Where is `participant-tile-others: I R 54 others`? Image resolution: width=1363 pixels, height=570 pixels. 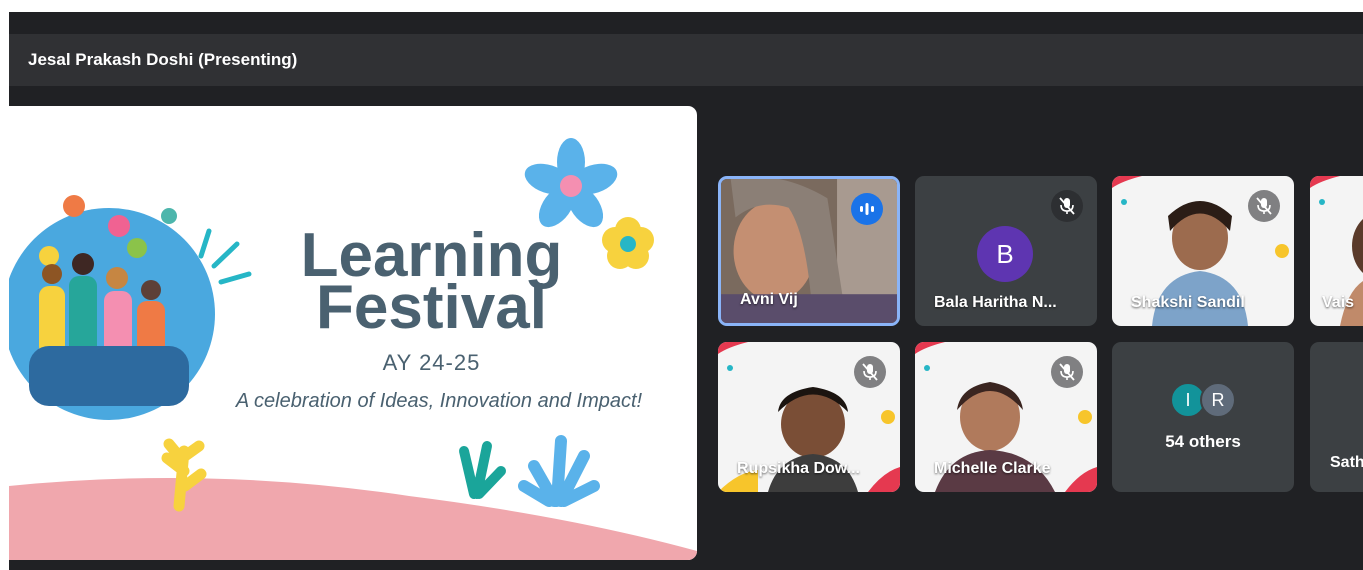
participant-tile-others: I R 54 others is located at coordinates (1203, 417).